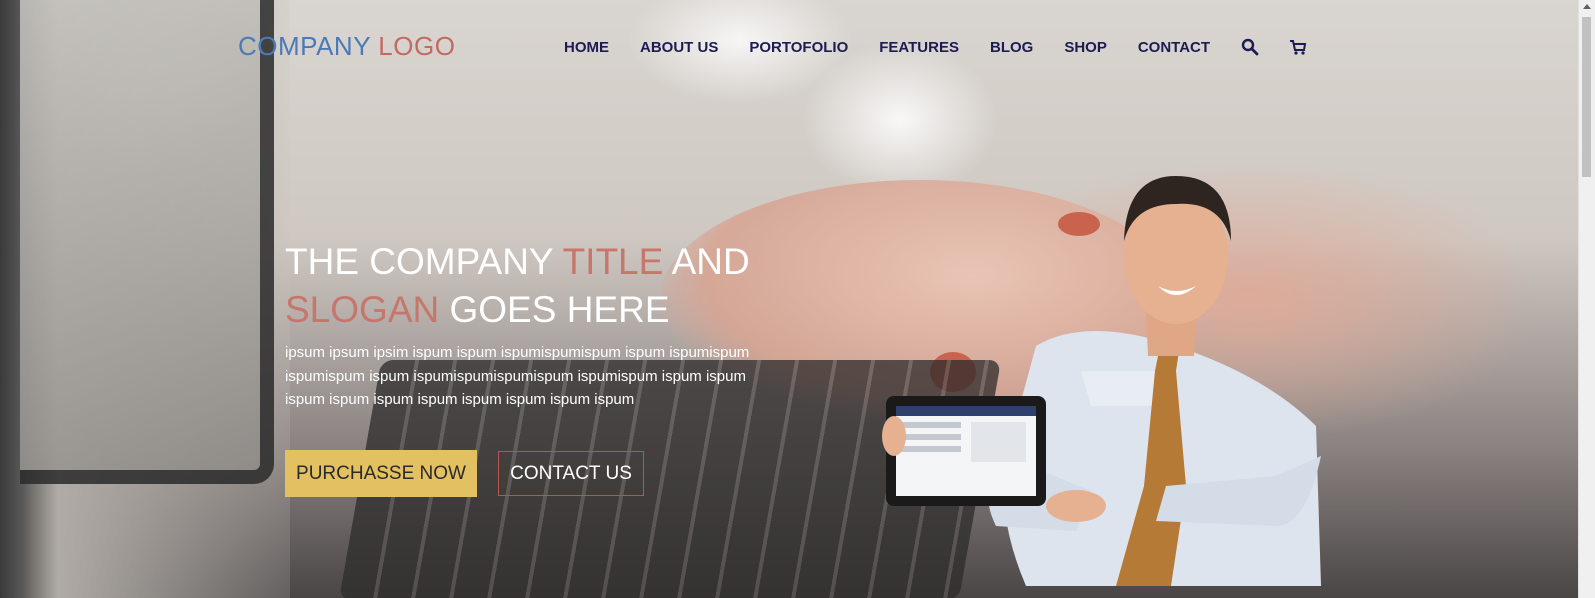 This screenshot has width=1595, height=598. What do you see at coordinates (147, 242) in the screenshot?
I see `laptop-screen` at bounding box center [147, 242].